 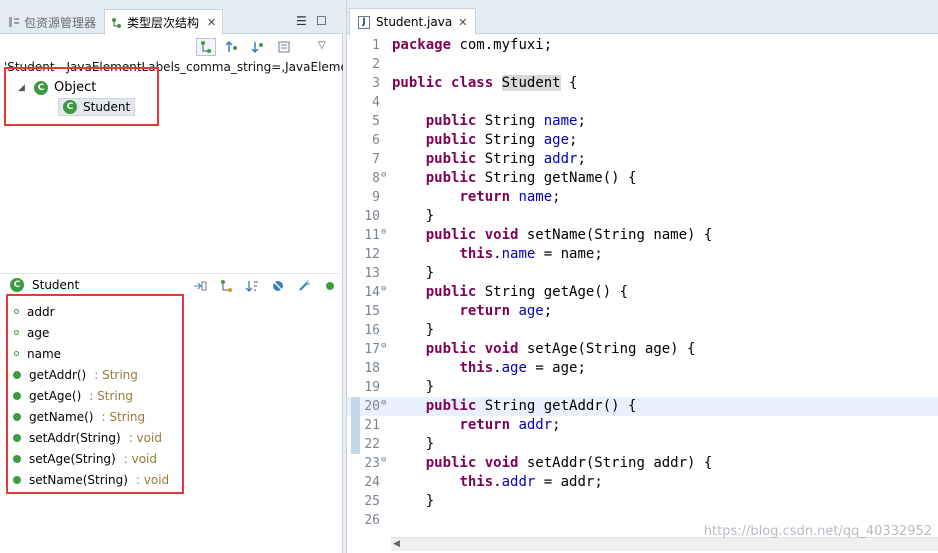 I want to click on hide-non-public-button, so click(x=330, y=286).